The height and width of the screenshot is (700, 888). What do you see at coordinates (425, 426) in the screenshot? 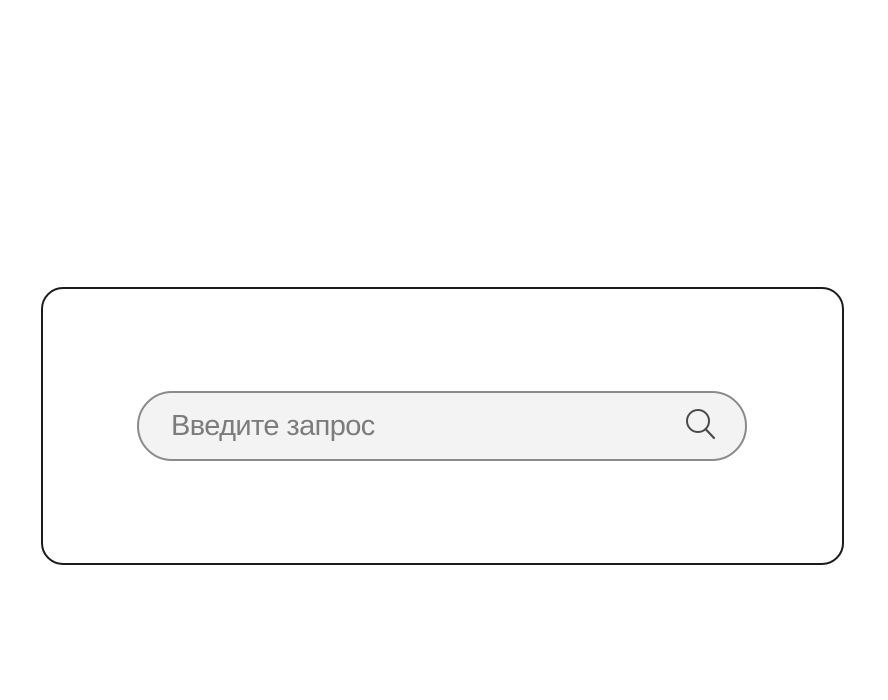
I see `search-input` at bounding box center [425, 426].